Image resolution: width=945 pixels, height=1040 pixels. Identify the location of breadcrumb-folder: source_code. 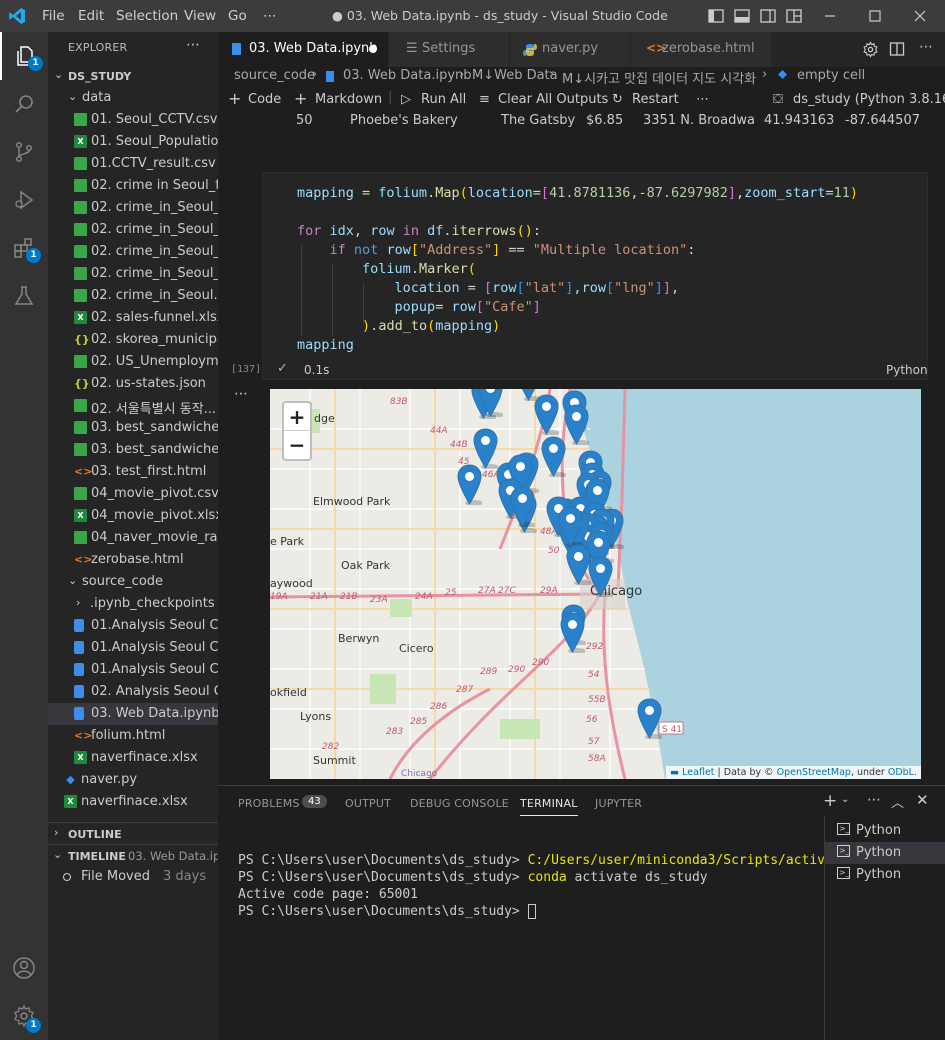
(274, 75).